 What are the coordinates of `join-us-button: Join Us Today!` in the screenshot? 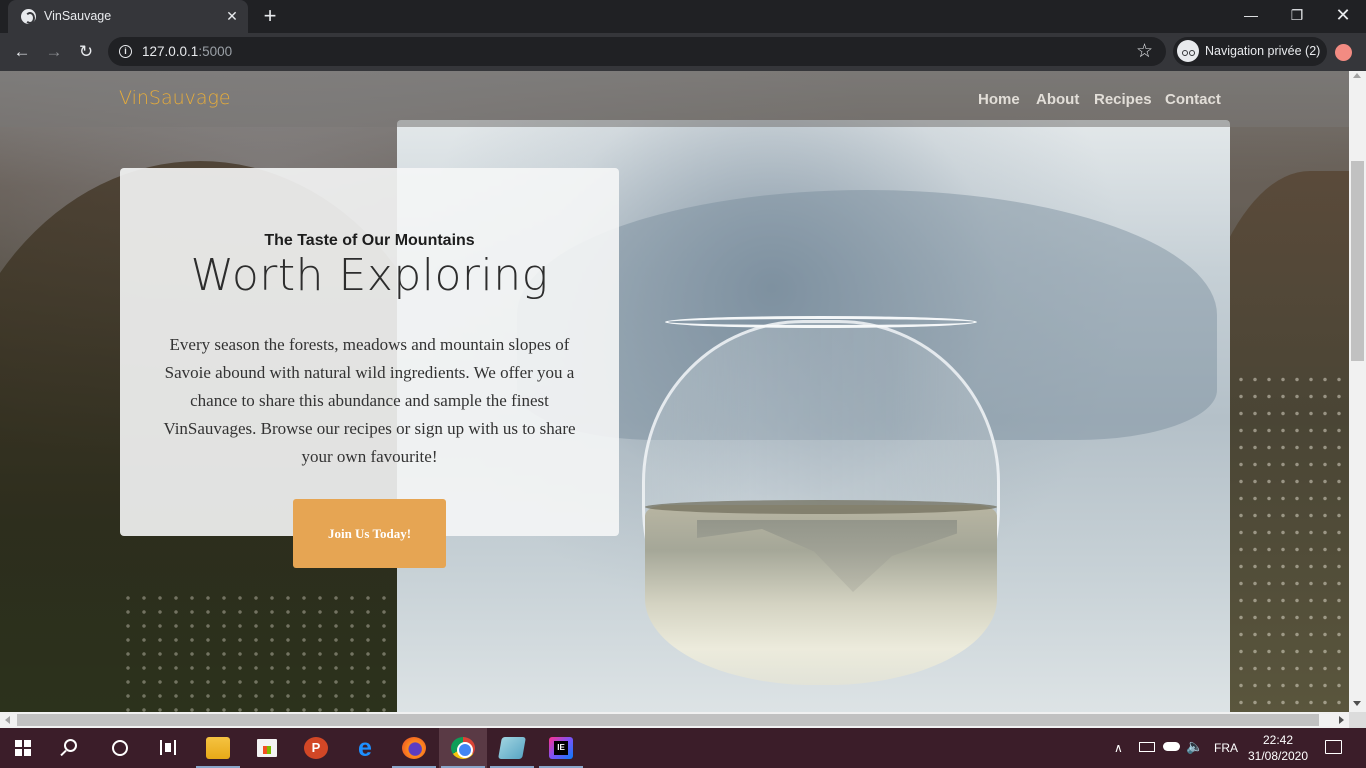 It's located at (369, 533).